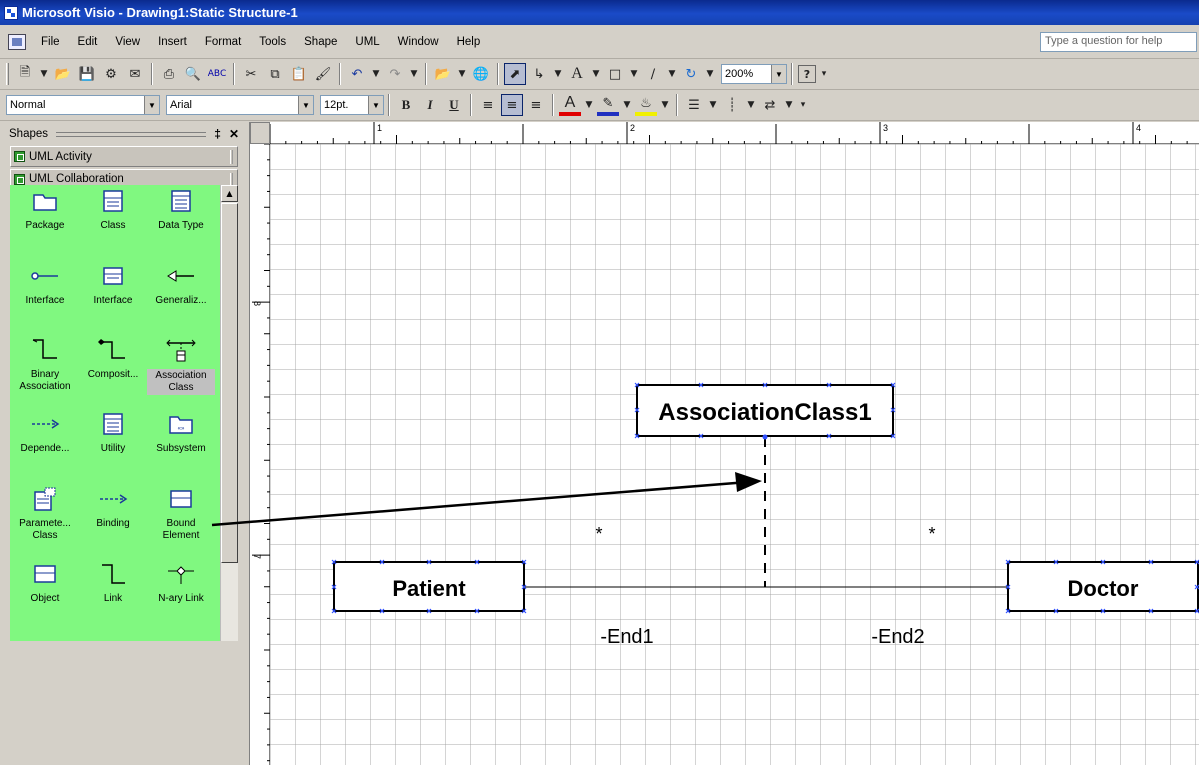 This screenshot has width=1199, height=765. I want to click on fill-color-icon: ♨, so click(646, 105).